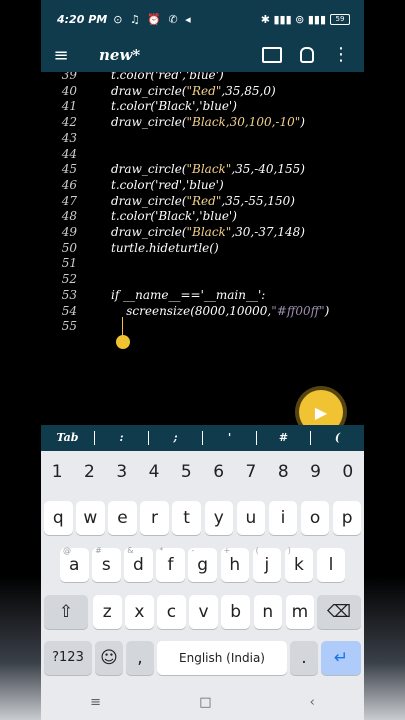 The image size is (405, 720). I want to click on status-time: 4:20 PM, so click(82, 19).